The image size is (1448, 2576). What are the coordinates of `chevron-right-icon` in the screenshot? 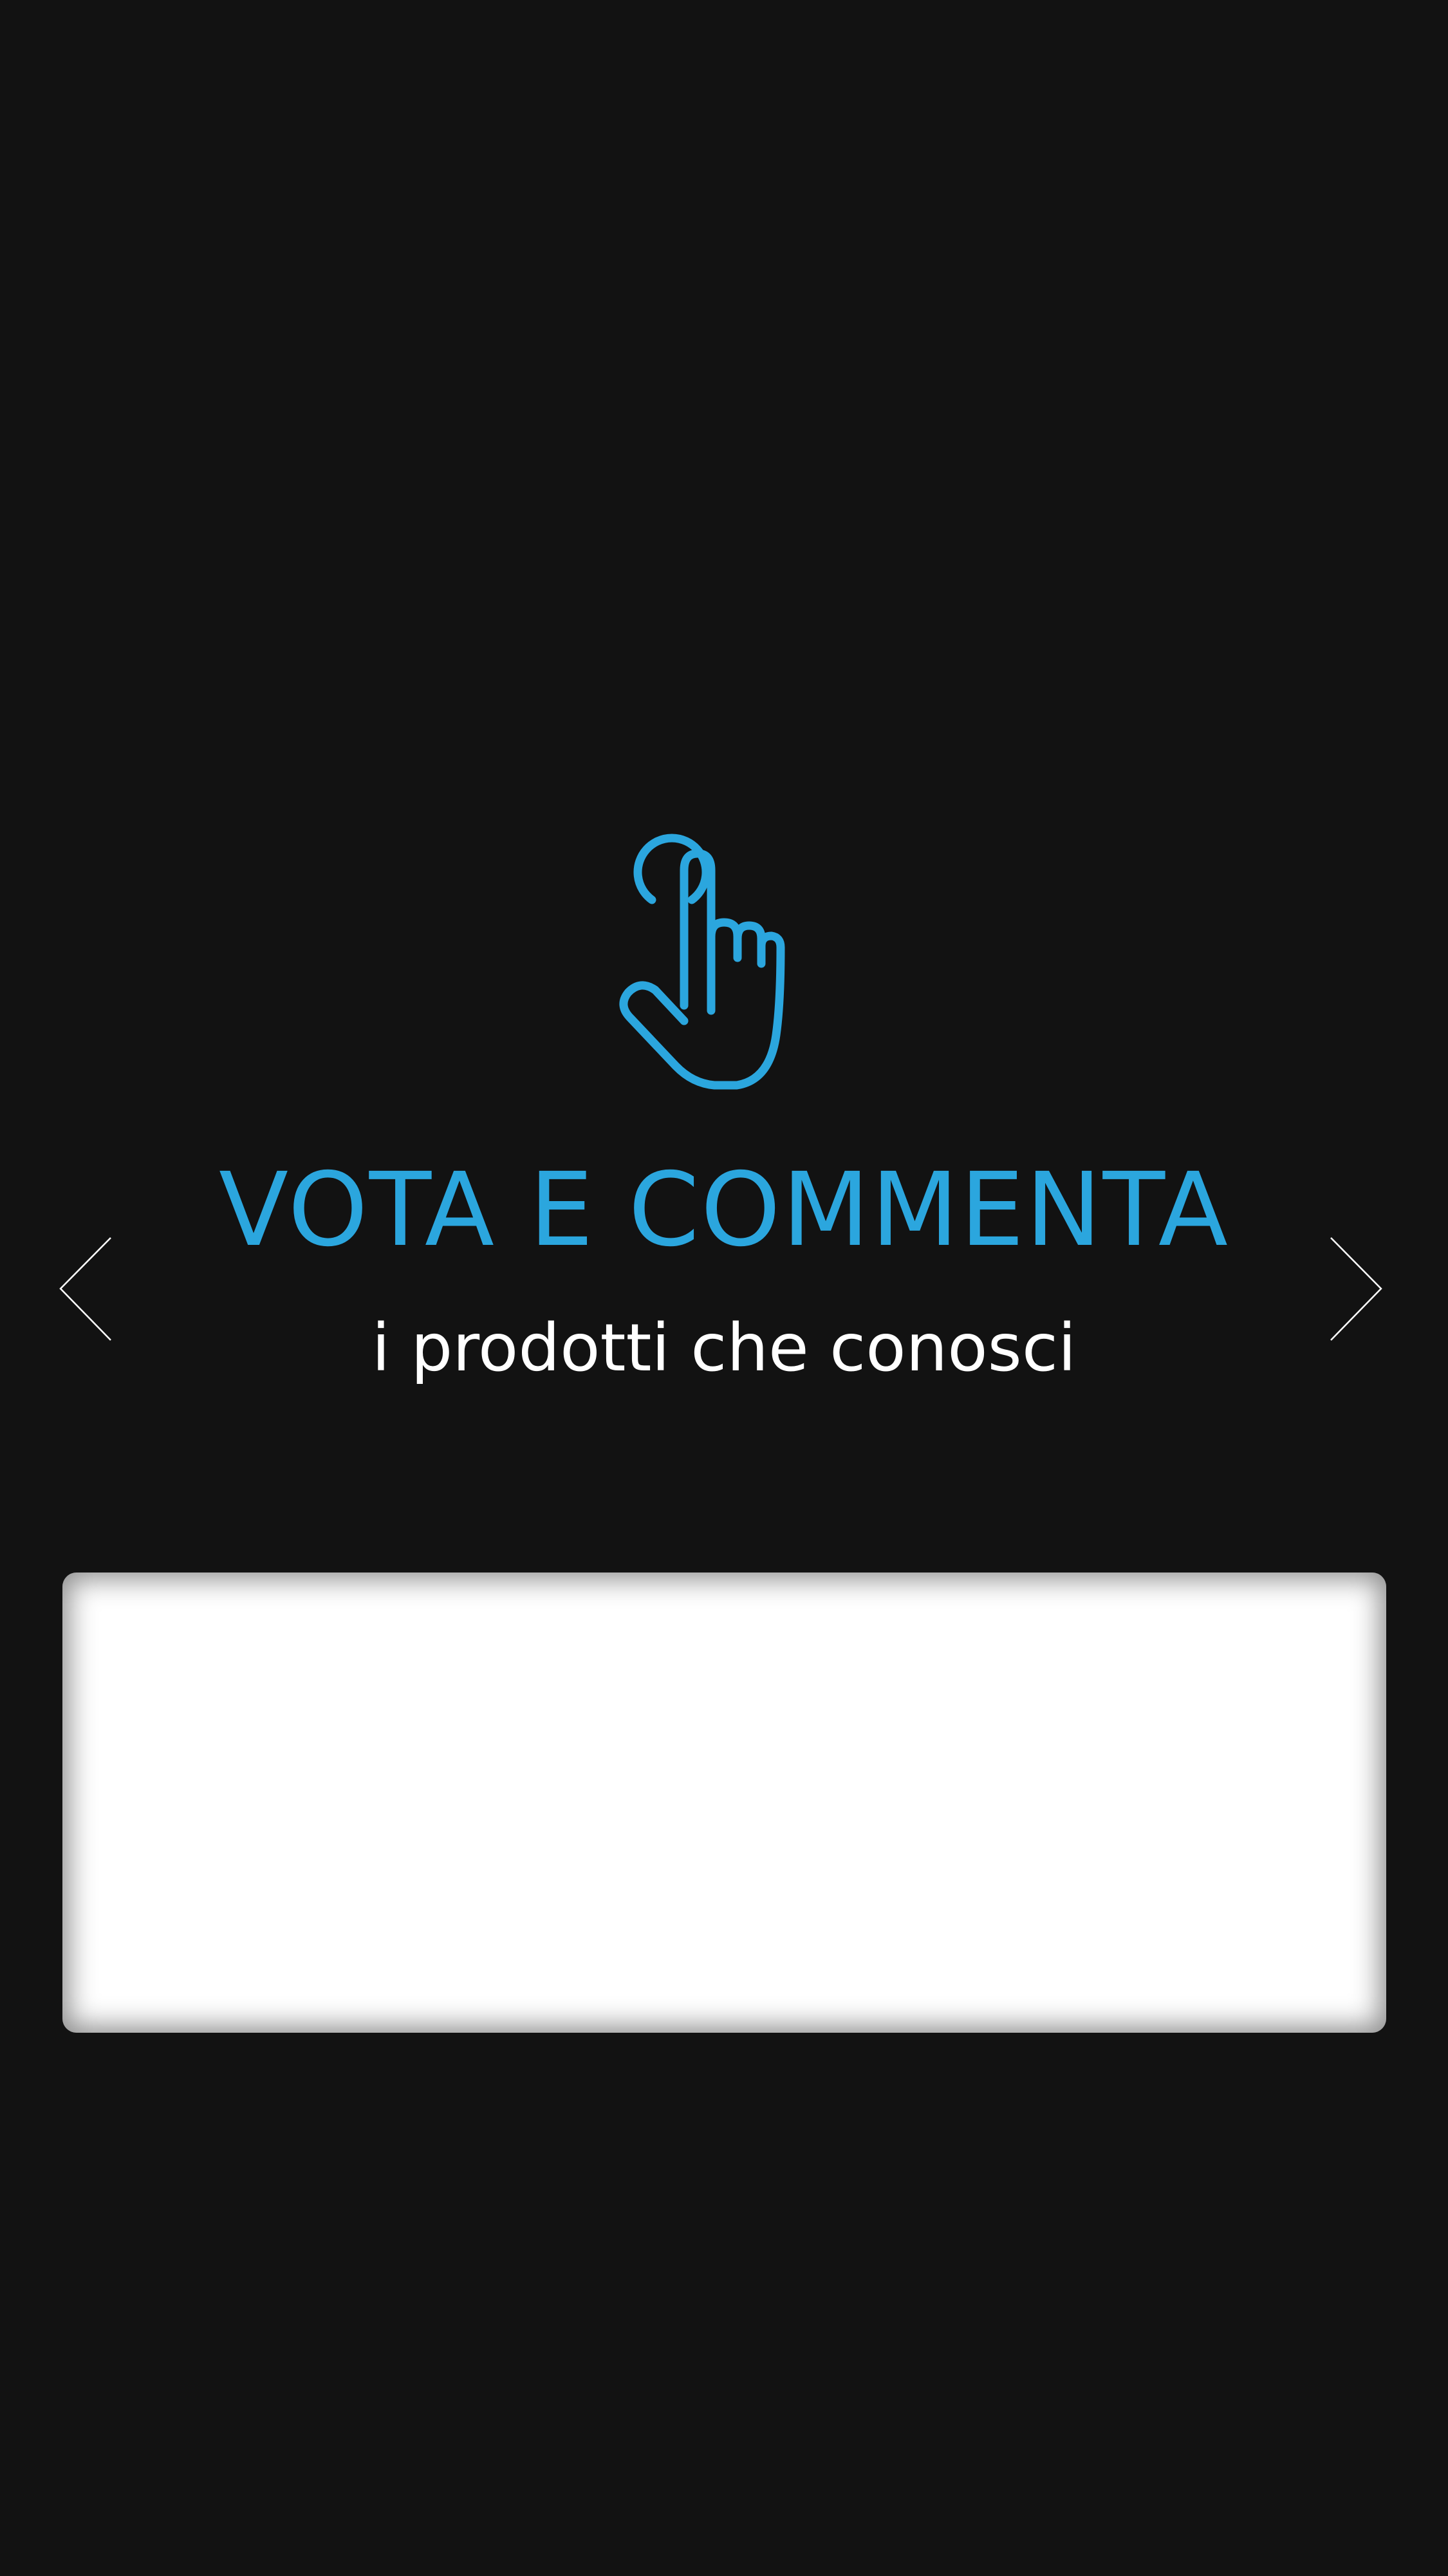 It's located at (1356, 1289).